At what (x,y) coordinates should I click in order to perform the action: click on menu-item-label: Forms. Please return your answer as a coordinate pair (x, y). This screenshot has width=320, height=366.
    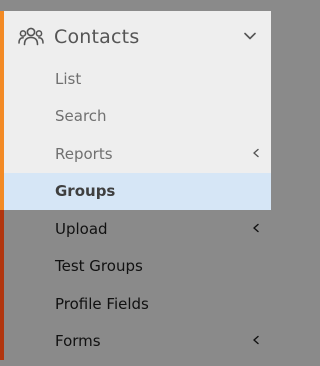
    Looking at the image, I should click on (78, 341).